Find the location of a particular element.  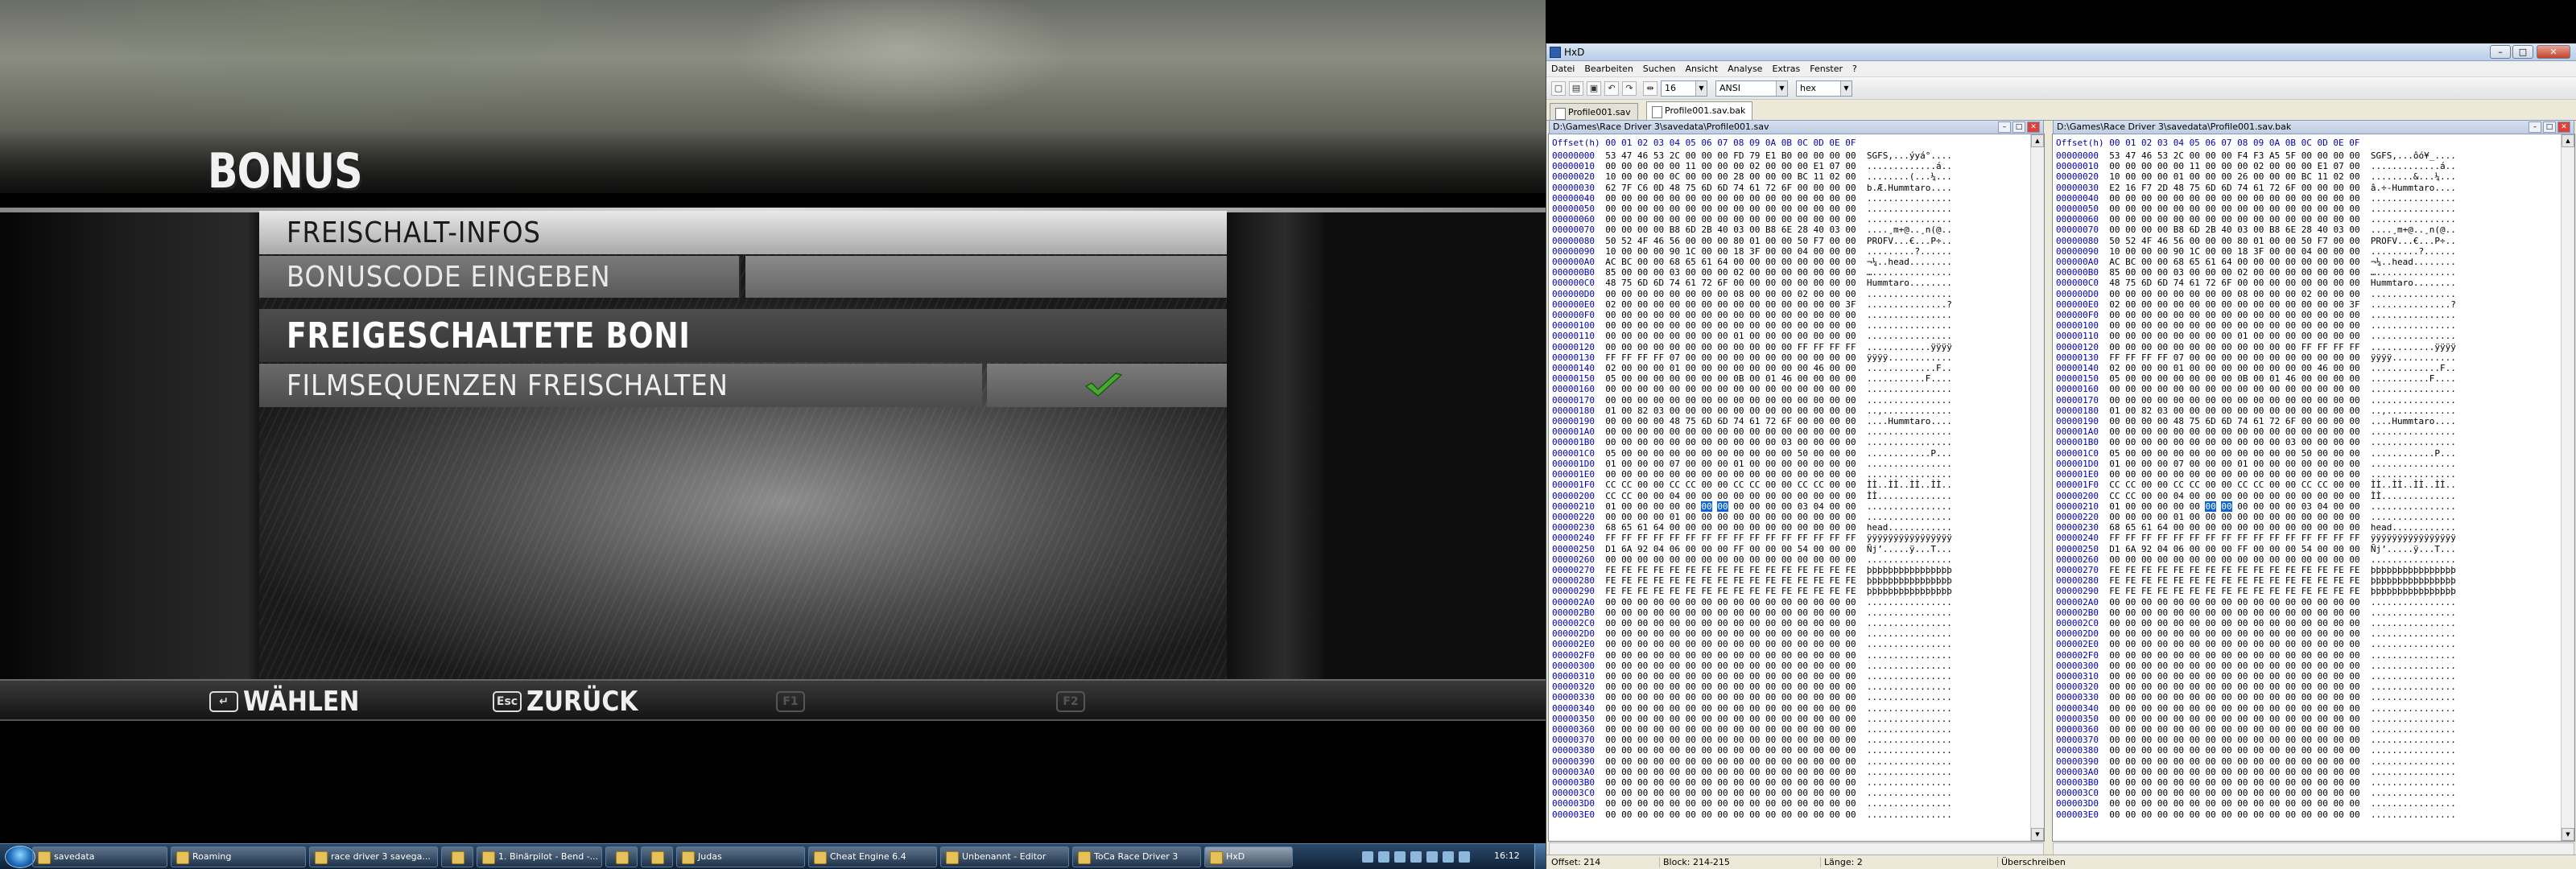

hex-byte: 75 is located at coordinates (1691, 188).